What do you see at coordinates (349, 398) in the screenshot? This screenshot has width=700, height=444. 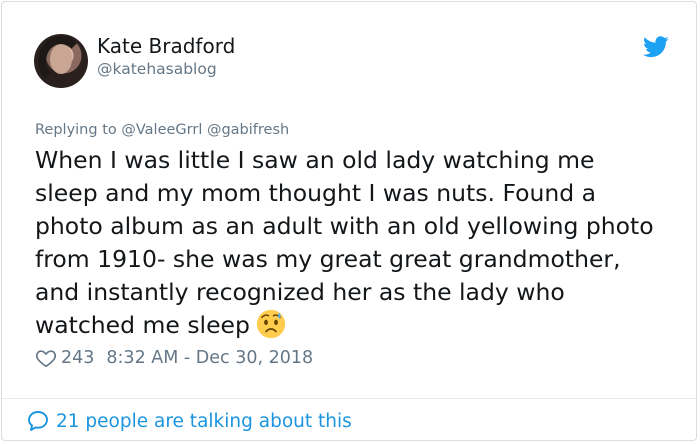 I see `footer-divider` at bounding box center [349, 398].